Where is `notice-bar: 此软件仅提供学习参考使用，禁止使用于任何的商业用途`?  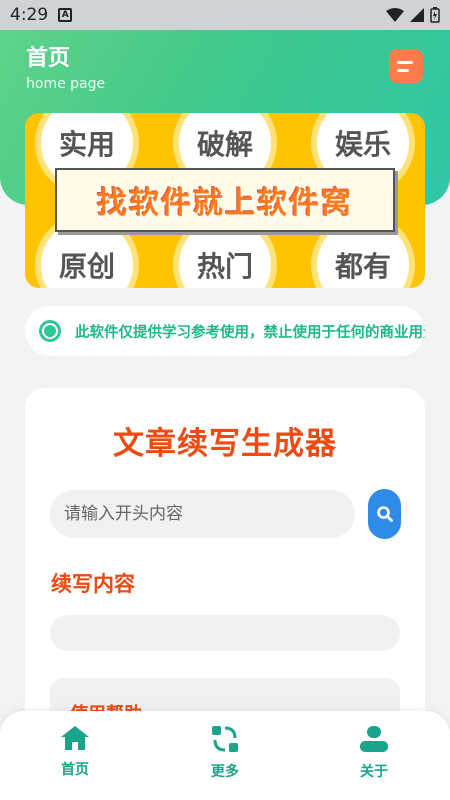 notice-bar: 此软件仅提供学习参考使用，禁止使用于任何的商业用途 is located at coordinates (225, 331).